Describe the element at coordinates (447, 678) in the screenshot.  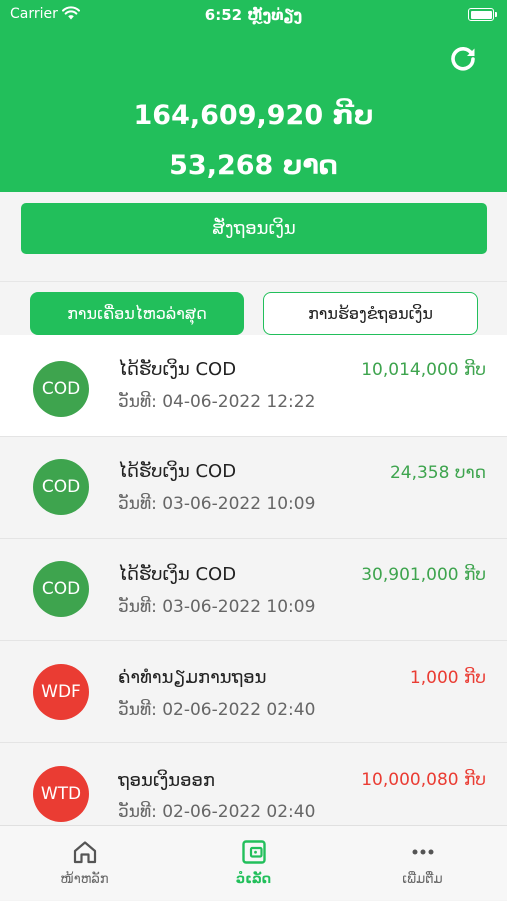
I see `transaction-amount: 1,000 ກີບ` at that location.